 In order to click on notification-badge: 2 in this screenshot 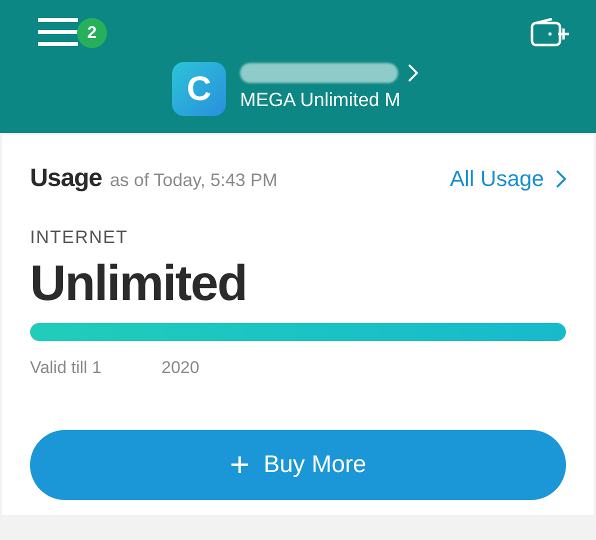, I will do `click(92, 33)`.